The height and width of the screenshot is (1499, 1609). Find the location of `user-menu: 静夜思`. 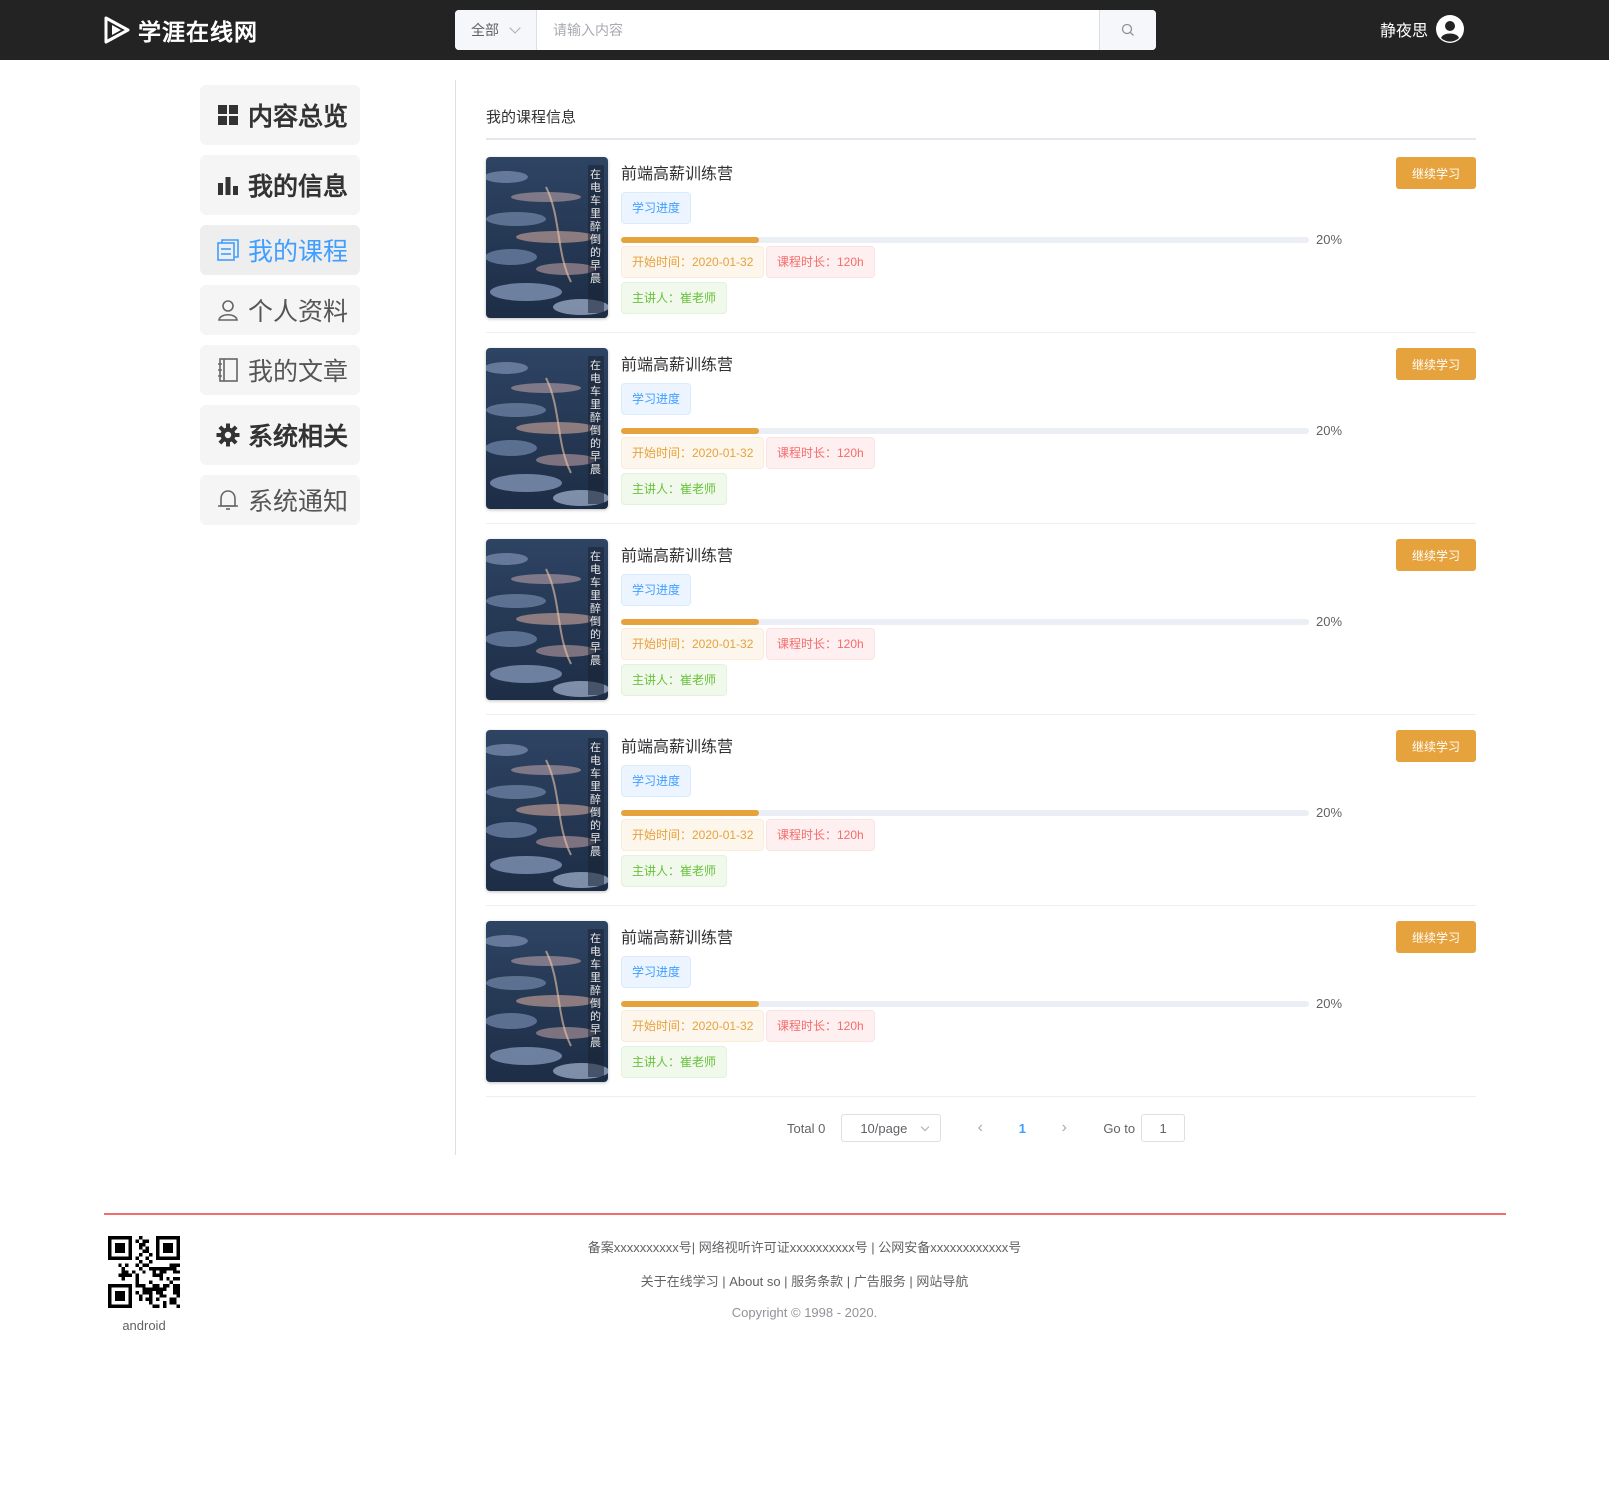

user-menu: 静夜思 is located at coordinates (1422, 29).